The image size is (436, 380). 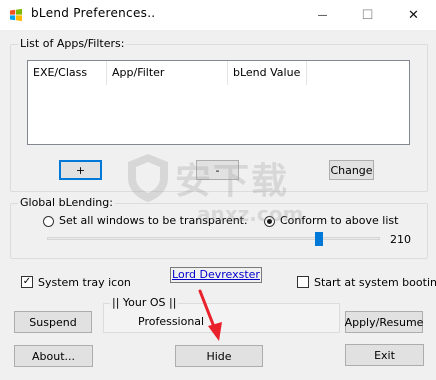 I want to click on column-header-app-filter: App/Filter, so click(x=167, y=73).